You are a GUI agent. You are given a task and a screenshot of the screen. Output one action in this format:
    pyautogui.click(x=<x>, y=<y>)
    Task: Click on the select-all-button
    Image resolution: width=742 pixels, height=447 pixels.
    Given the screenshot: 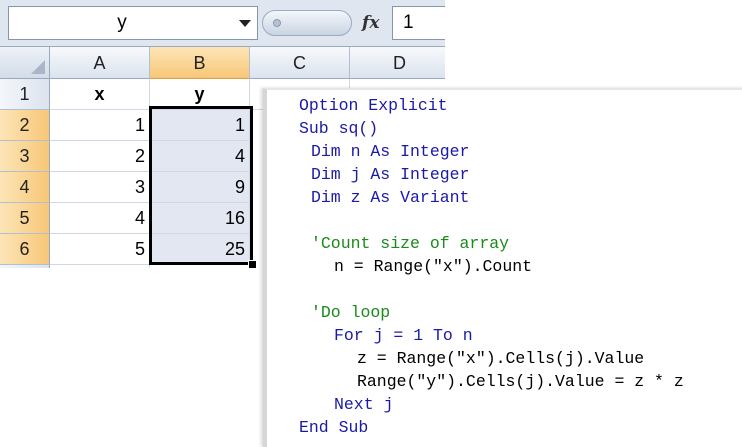 What is the action you would take?
    pyautogui.click(x=25, y=63)
    